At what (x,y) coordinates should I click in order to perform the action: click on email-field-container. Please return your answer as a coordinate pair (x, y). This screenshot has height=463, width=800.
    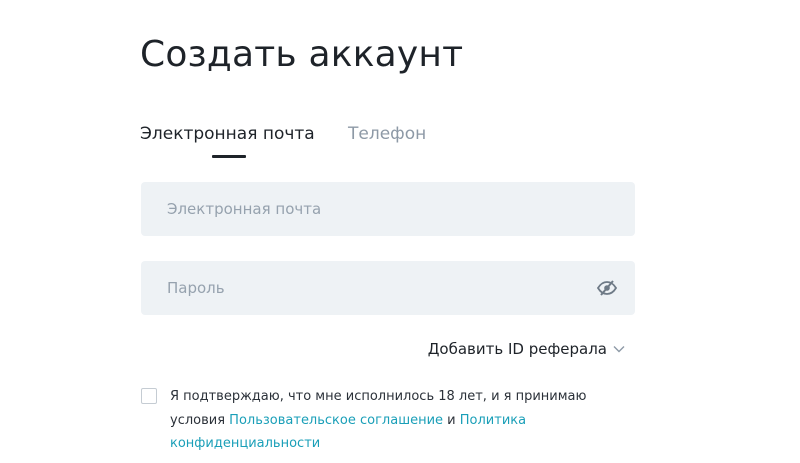
    Looking at the image, I should click on (388, 209).